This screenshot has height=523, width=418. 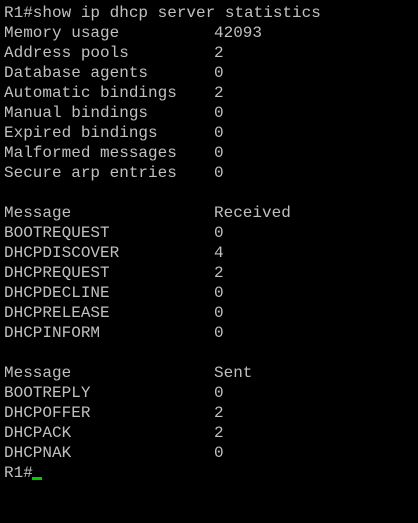 I want to click on command-text: R1#show ip dhcp server statistics, so click(x=162, y=13).